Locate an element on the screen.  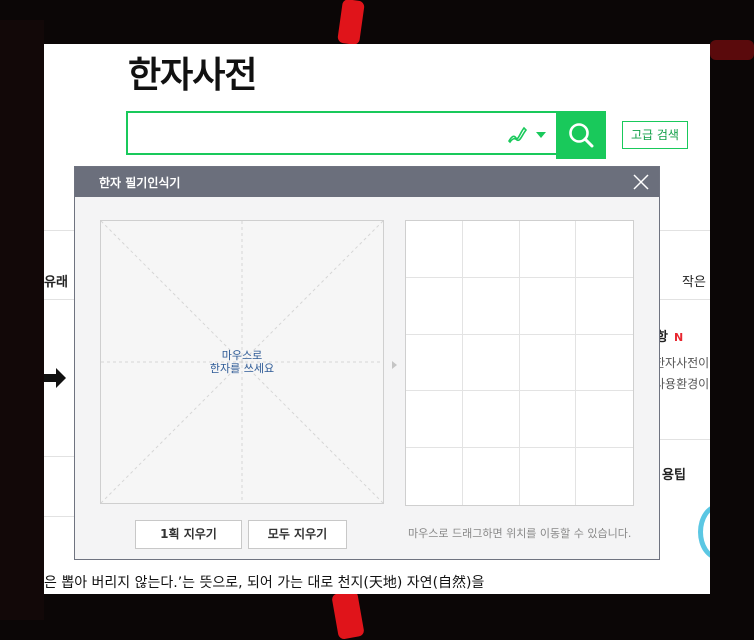
dialog-header: 한자 필기인식기 is located at coordinates (367, 182).